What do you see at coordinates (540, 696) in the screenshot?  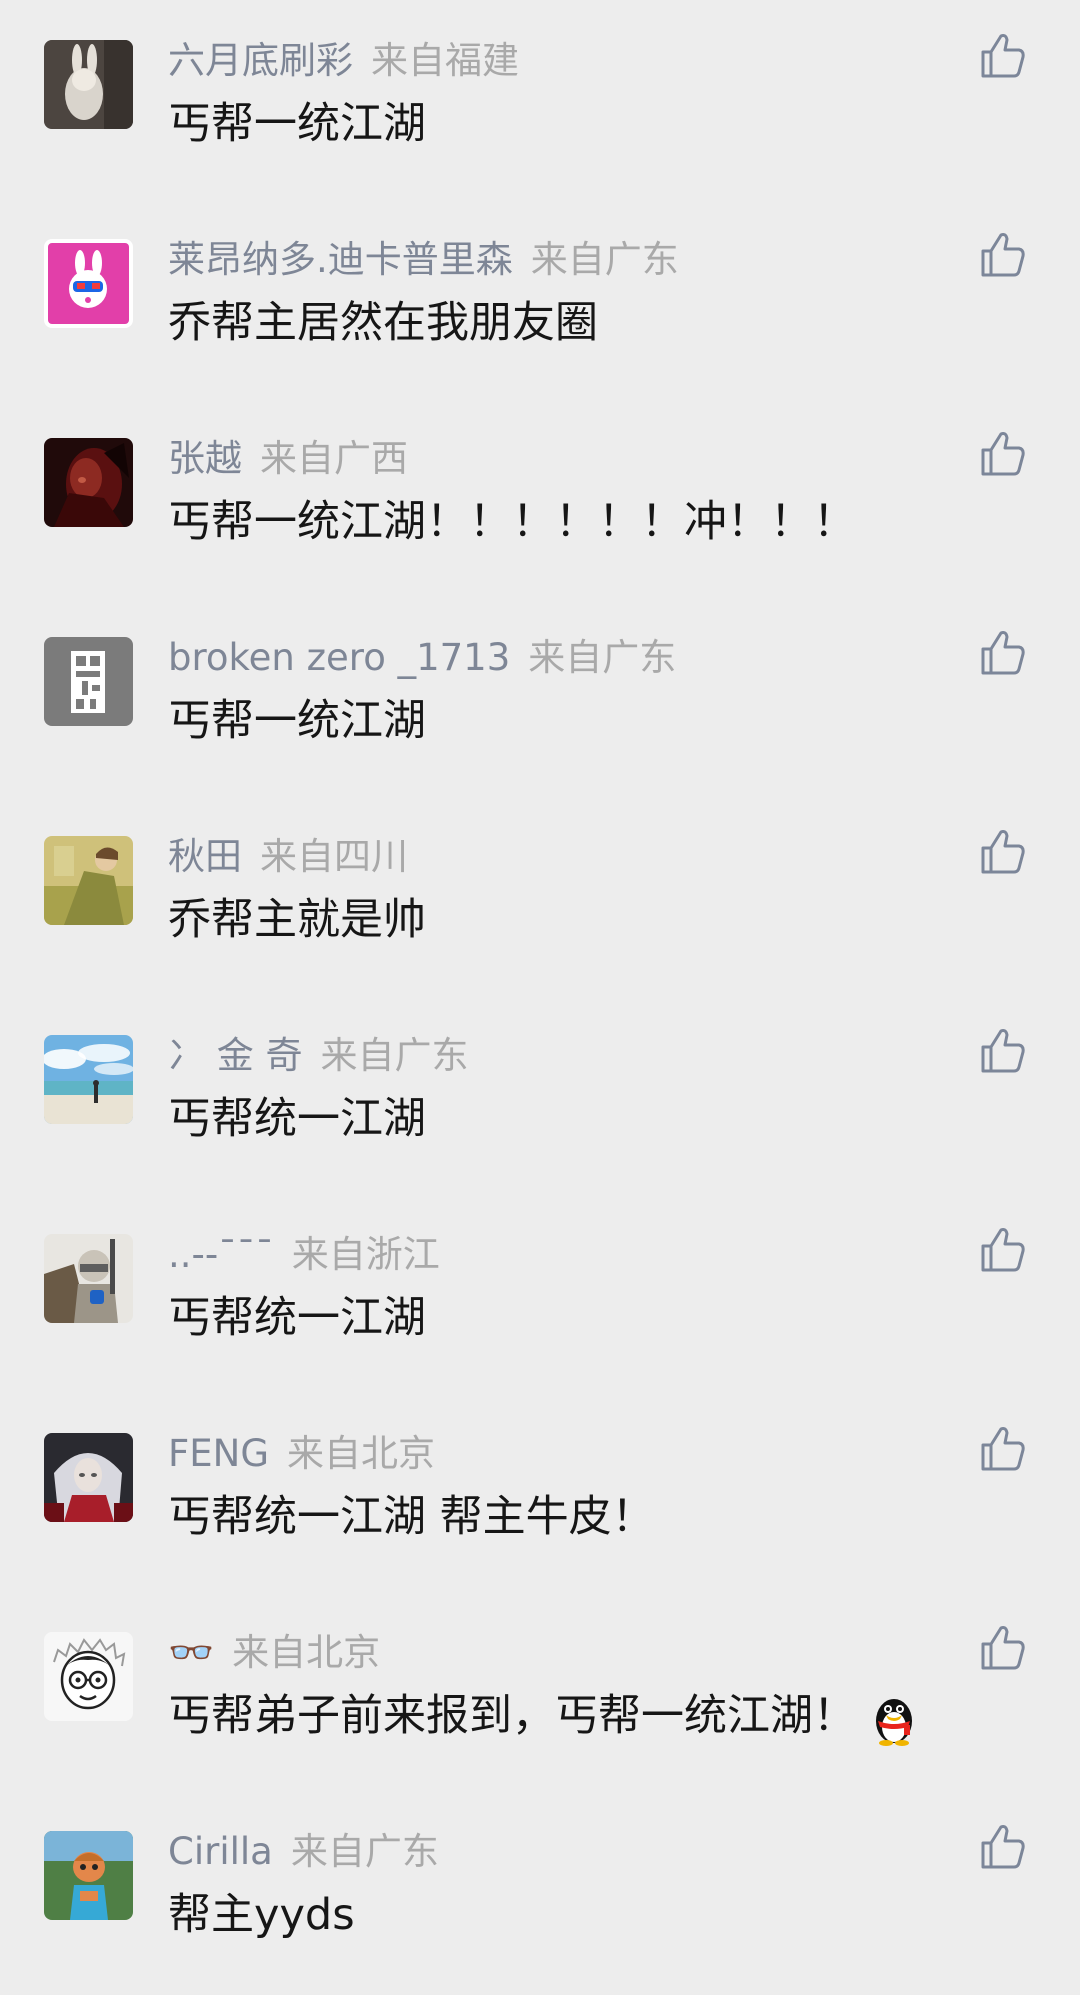 I see `comment-item: broken zero _1713 来自广东丐帮一统江湖` at bounding box center [540, 696].